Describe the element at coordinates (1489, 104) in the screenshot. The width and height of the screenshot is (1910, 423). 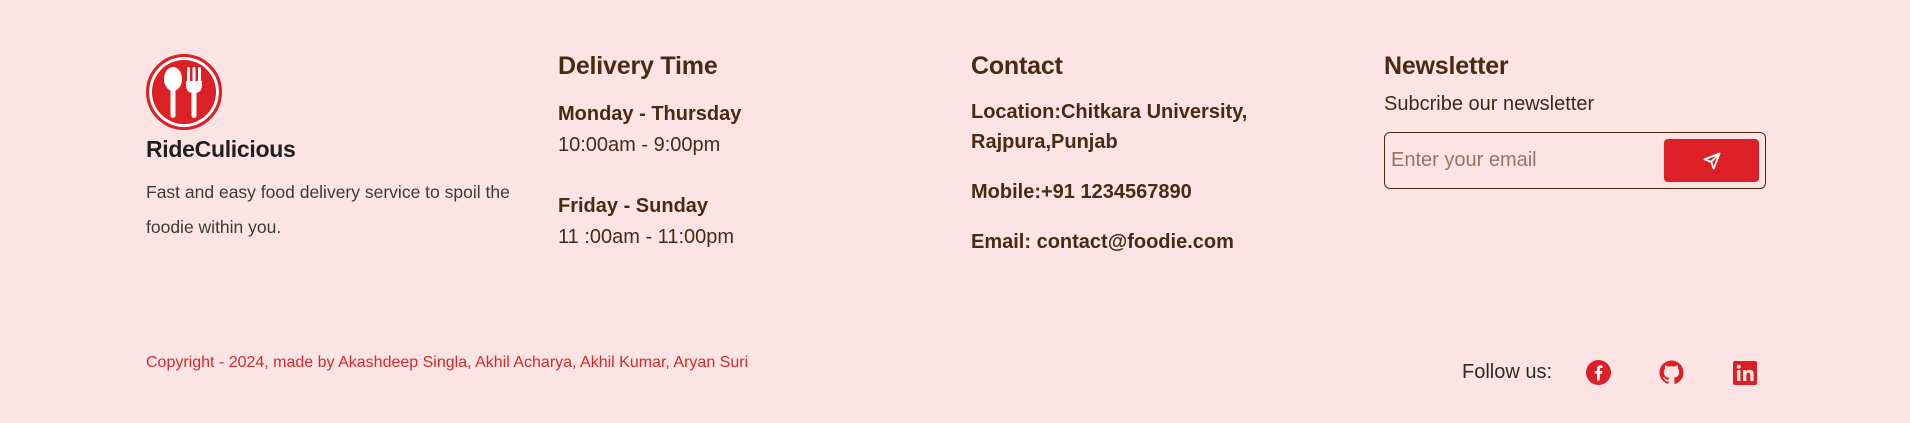
I see `newsletter-subtitle: Subcribe our newsletter` at that location.